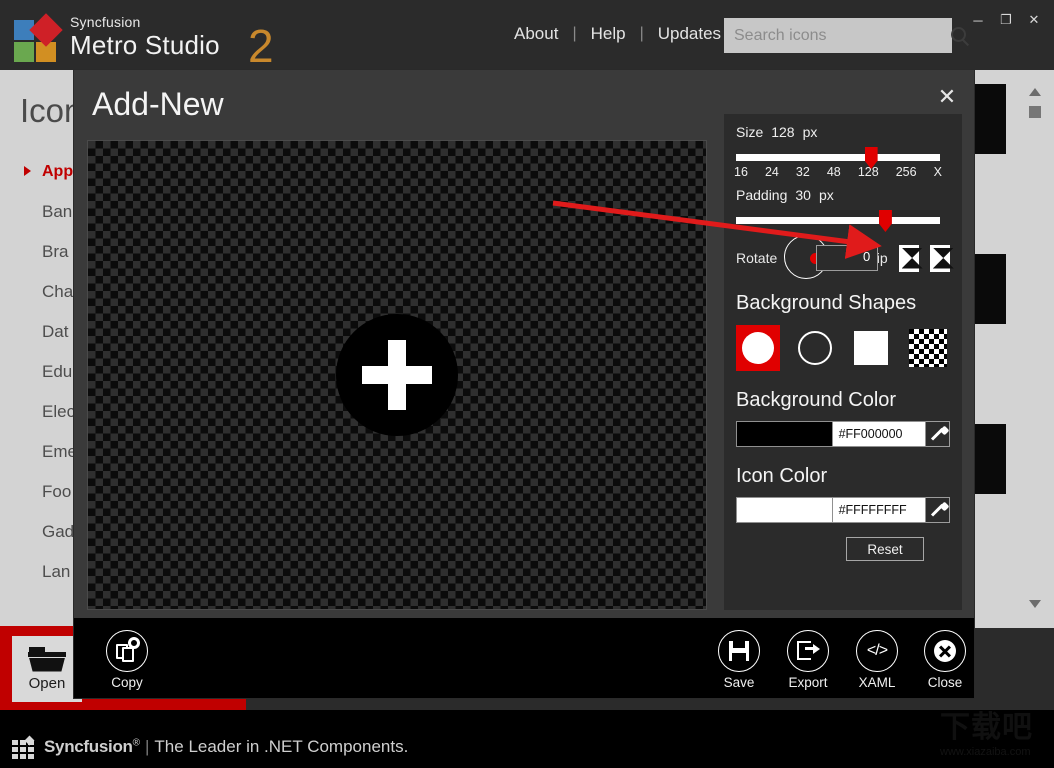 The height and width of the screenshot is (768, 1054). I want to click on copy-icon, so click(127, 651).